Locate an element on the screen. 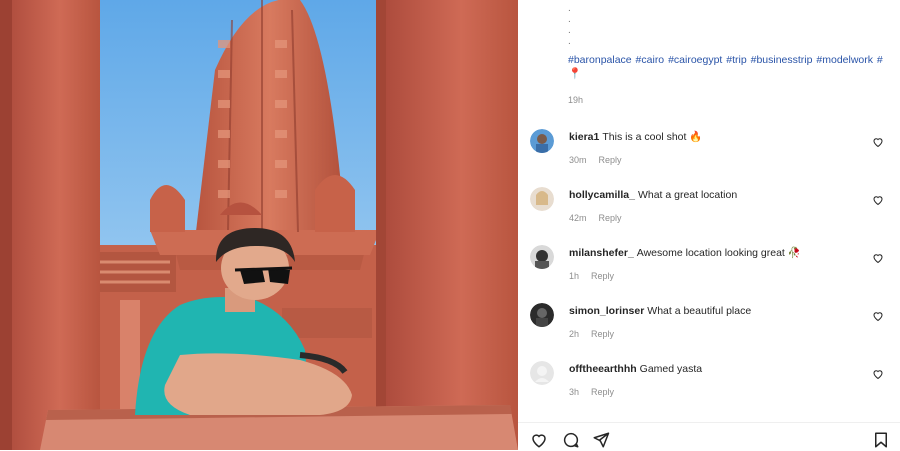  action-bar is located at coordinates (709, 436).